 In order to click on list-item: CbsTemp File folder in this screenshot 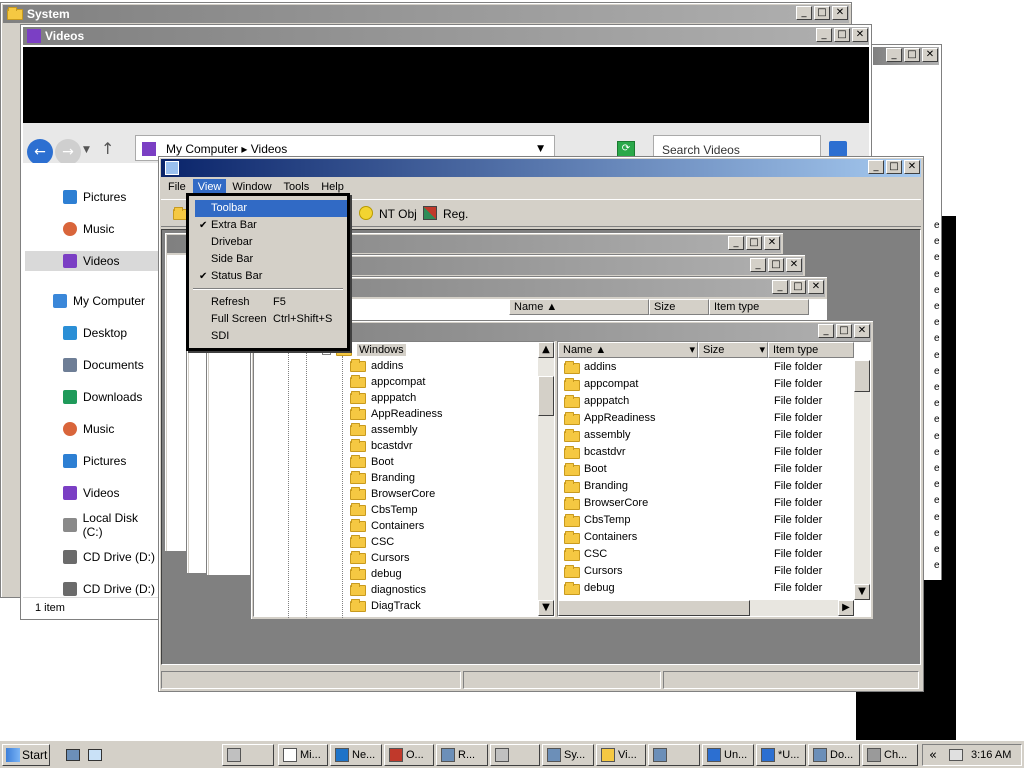, I will do `click(709, 521)`.